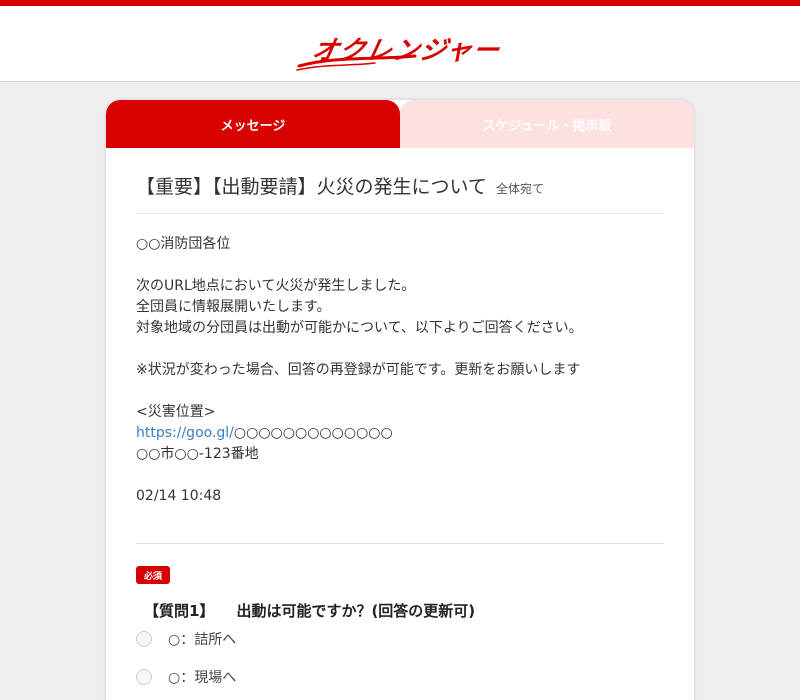 This screenshot has height=700, width=800. Describe the element at coordinates (547, 124) in the screenshot. I see `tab-schedule-board: スケジュール・掲示板` at that location.